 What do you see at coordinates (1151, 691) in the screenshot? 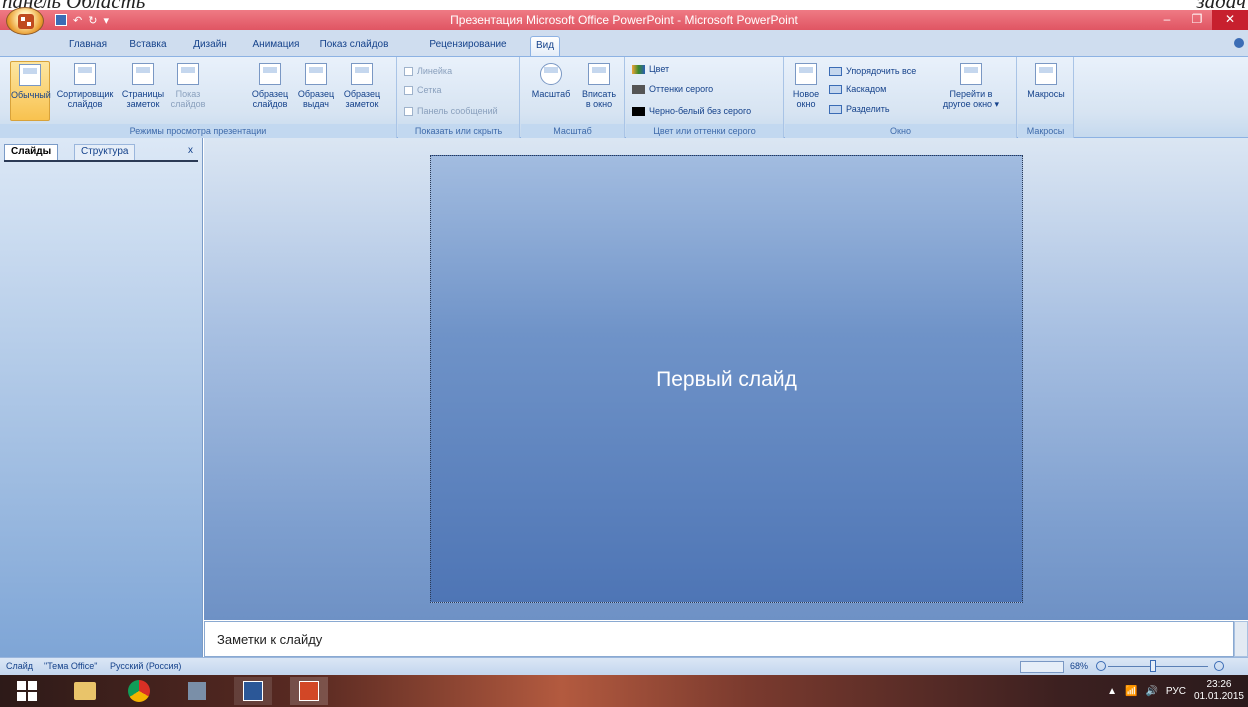
I see `volume-icon: 🔊` at bounding box center [1151, 691].